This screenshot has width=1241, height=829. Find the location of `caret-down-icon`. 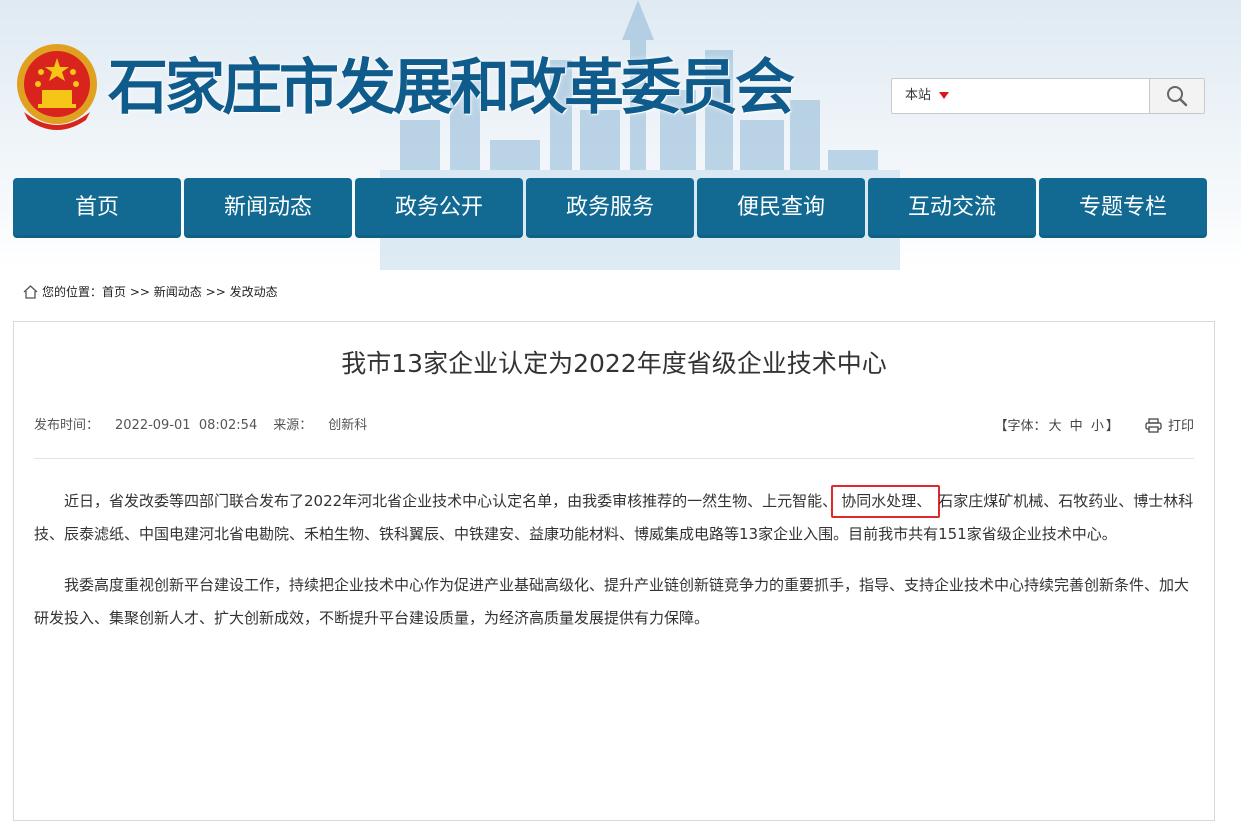

caret-down-icon is located at coordinates (944, 95).